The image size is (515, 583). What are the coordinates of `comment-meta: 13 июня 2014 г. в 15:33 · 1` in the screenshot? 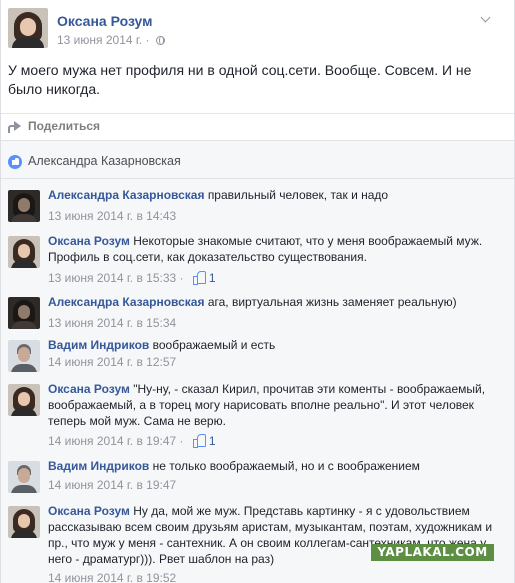 It's located at (132, 278).